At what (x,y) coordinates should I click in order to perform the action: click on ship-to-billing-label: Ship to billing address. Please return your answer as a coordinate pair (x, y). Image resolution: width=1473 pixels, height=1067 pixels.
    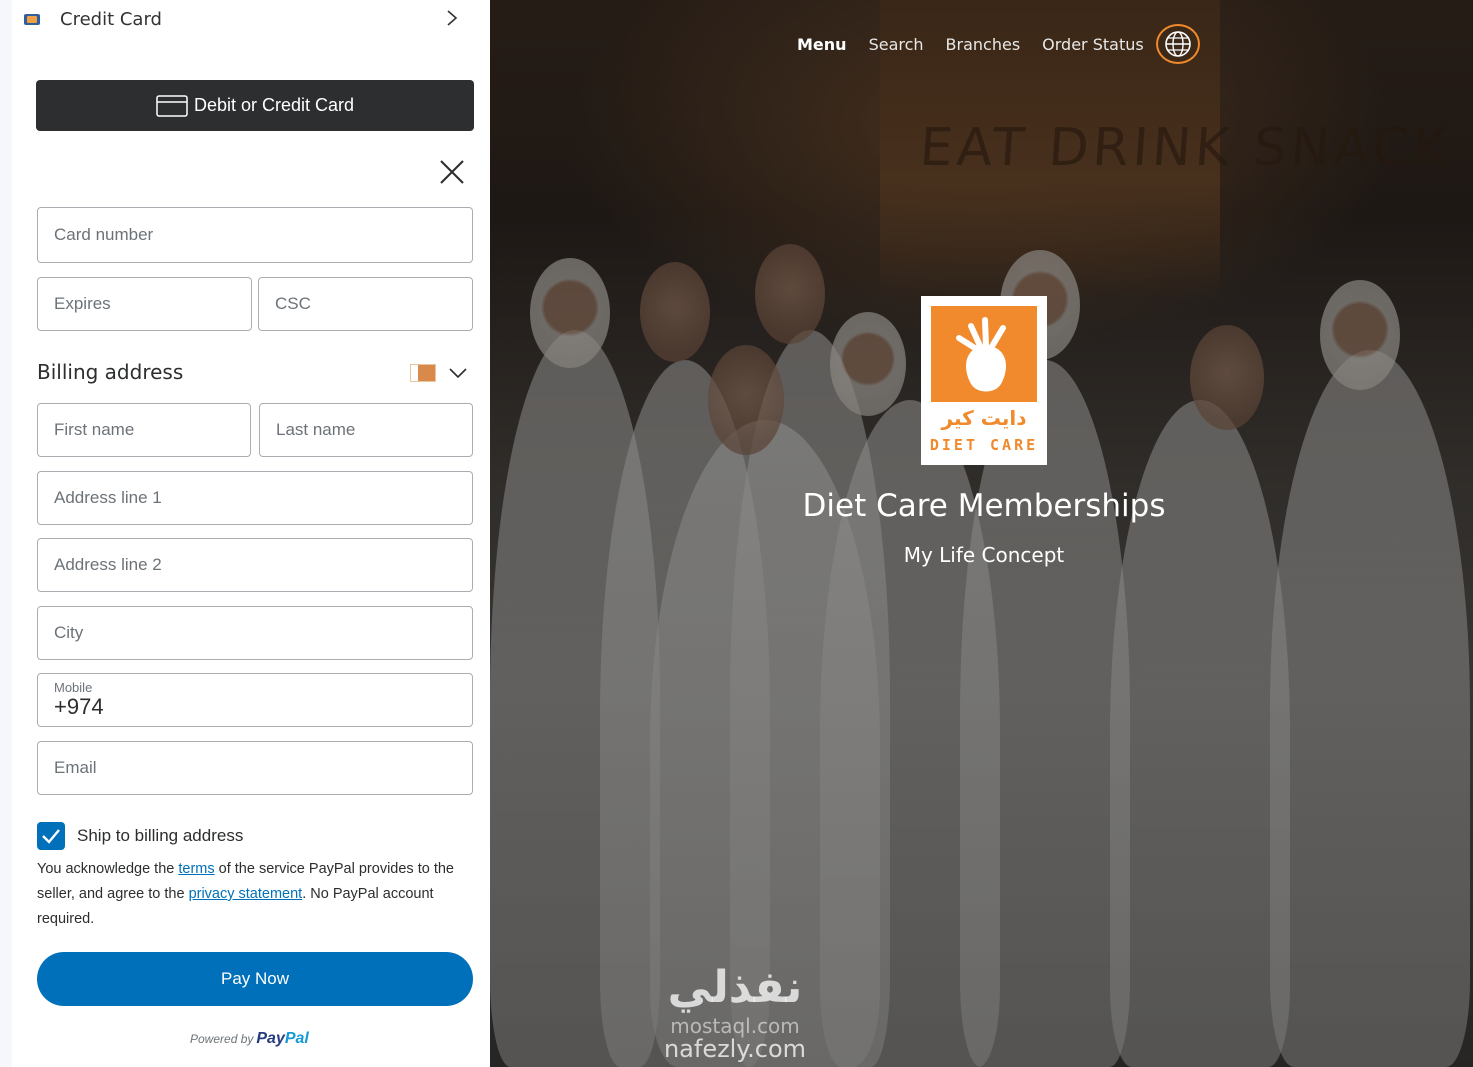
    Looking at the image, I should click on (160, 836).